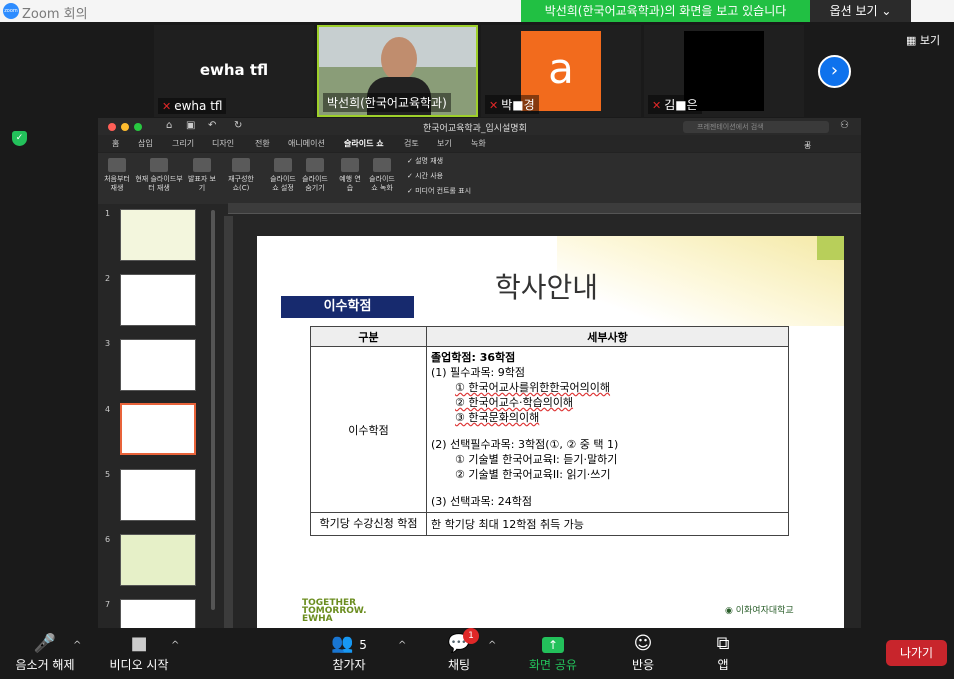 The height and width of the screenshot is (679, 954). What do you see at coordinates (425, 161) in the screenshot?
I see `play-narration-checkbox: ✓ 설명 재생` at bounding box center [425, 161].